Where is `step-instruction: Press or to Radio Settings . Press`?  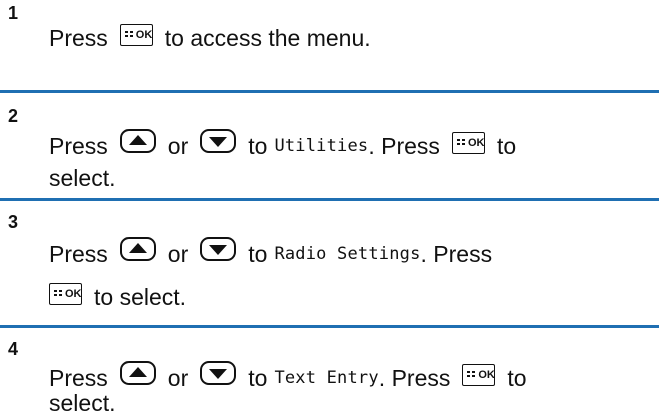
step-instruction: Press or to Radio Settings . Press is located at coordinates (271, 252).